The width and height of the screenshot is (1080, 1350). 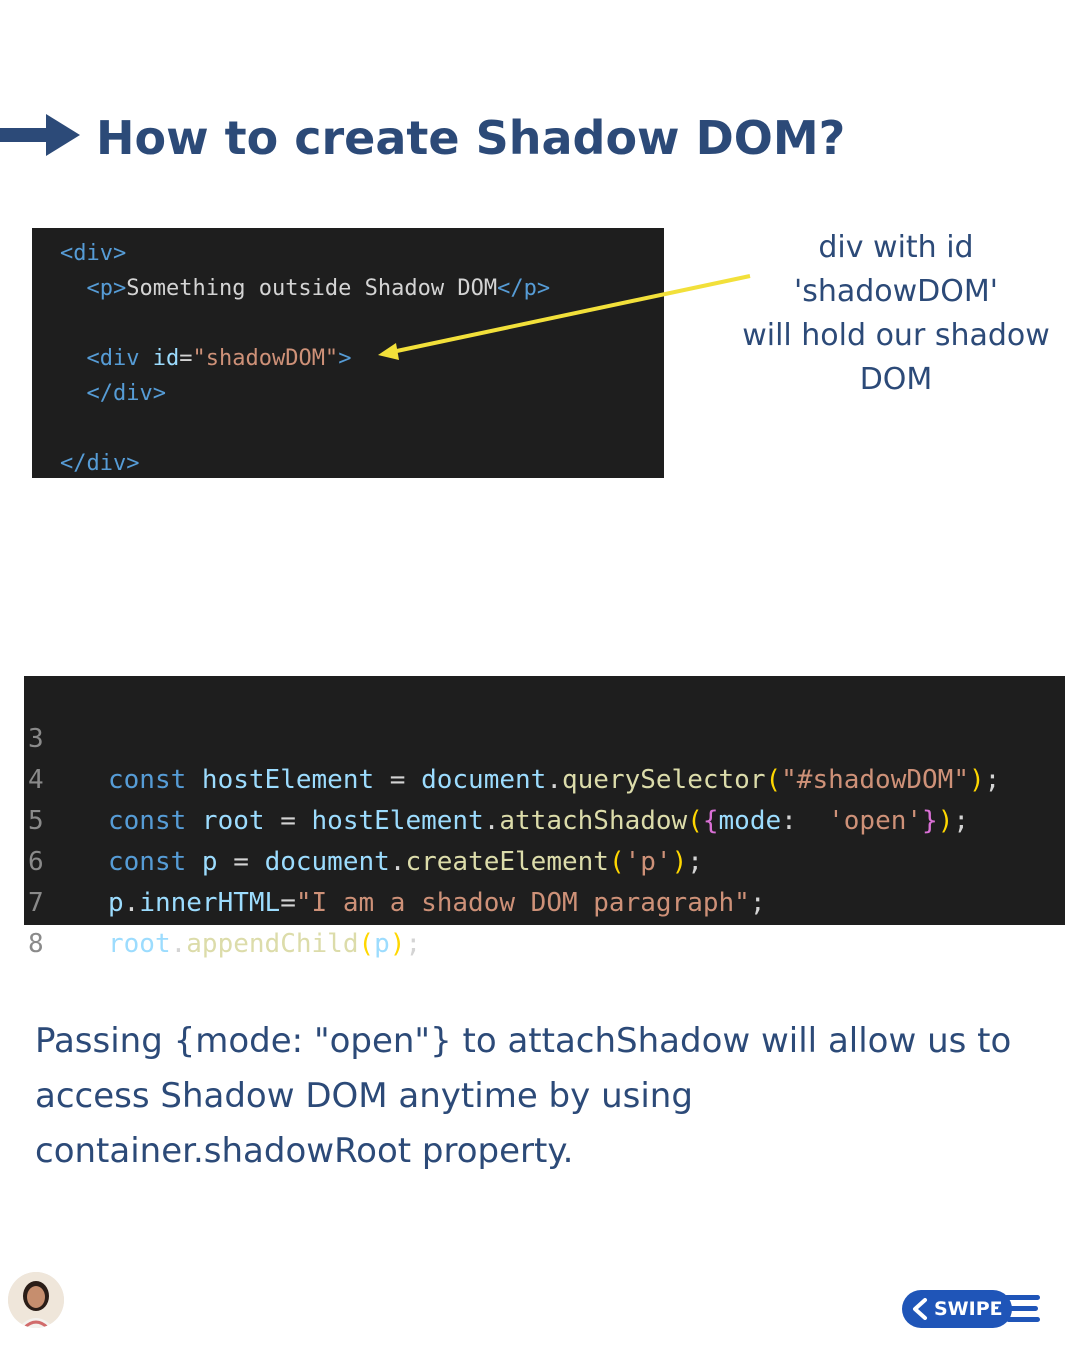 What do you see at coordinates (362, 358) in the screenshot?
I see `code-line: <div id="shadowDOM">` at bounding box center [362, 358].